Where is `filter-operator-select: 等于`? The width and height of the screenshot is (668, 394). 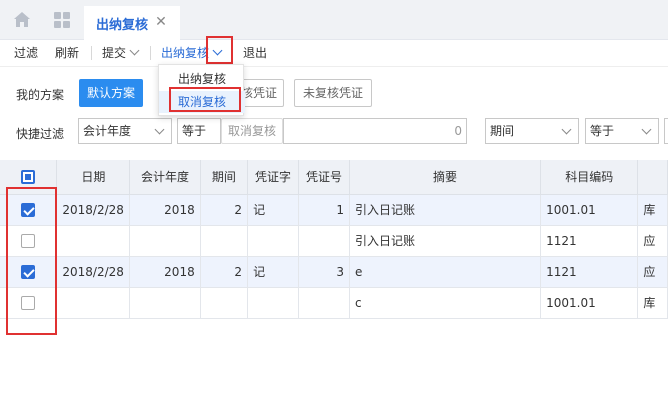
filter-operator-select: 等于 is located at coordinates (199, 131).